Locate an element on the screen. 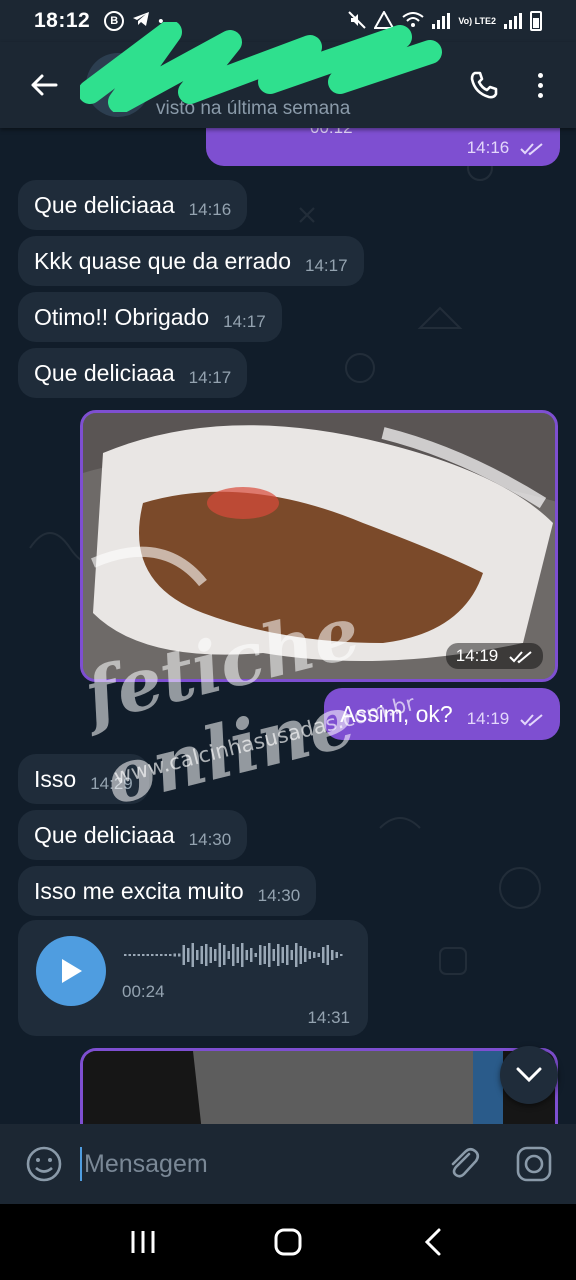 The height and width of the screenshot is (1280, 576). contact-info: visto na última semana is located at coordinates (309, 85).